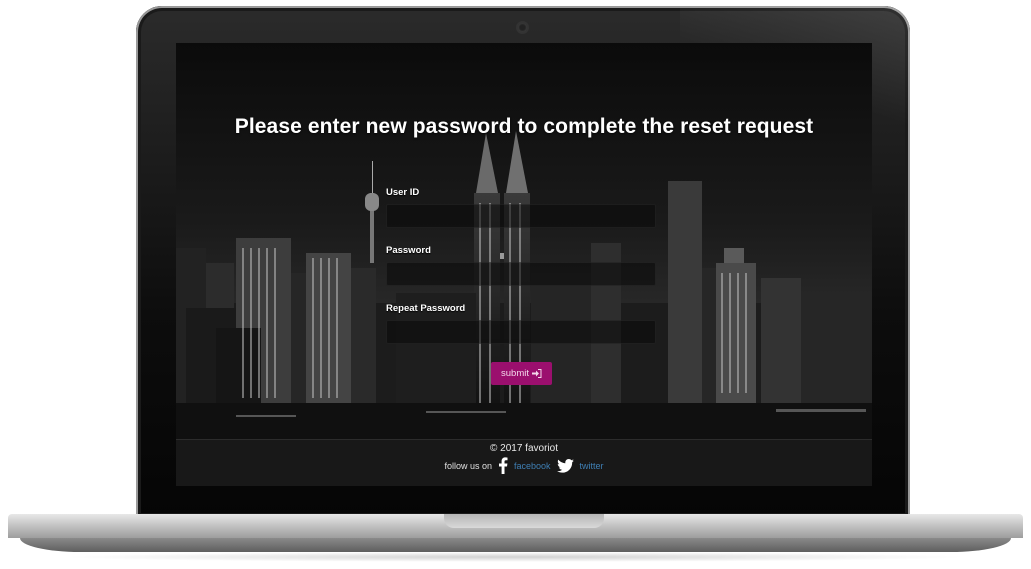 The width and height of the screenshot is (1031, 569). I want to click on submit-button: submit, so click(521, 373).